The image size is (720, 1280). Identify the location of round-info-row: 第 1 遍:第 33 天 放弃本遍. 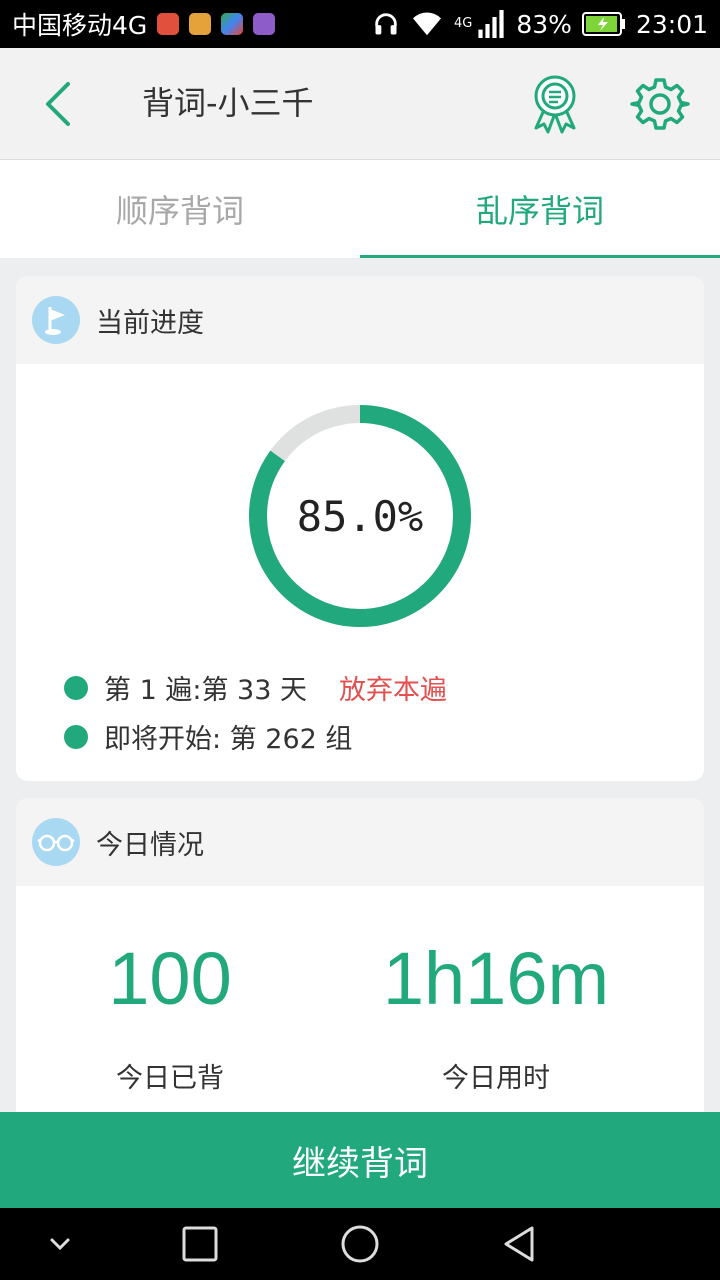
(255, 687).